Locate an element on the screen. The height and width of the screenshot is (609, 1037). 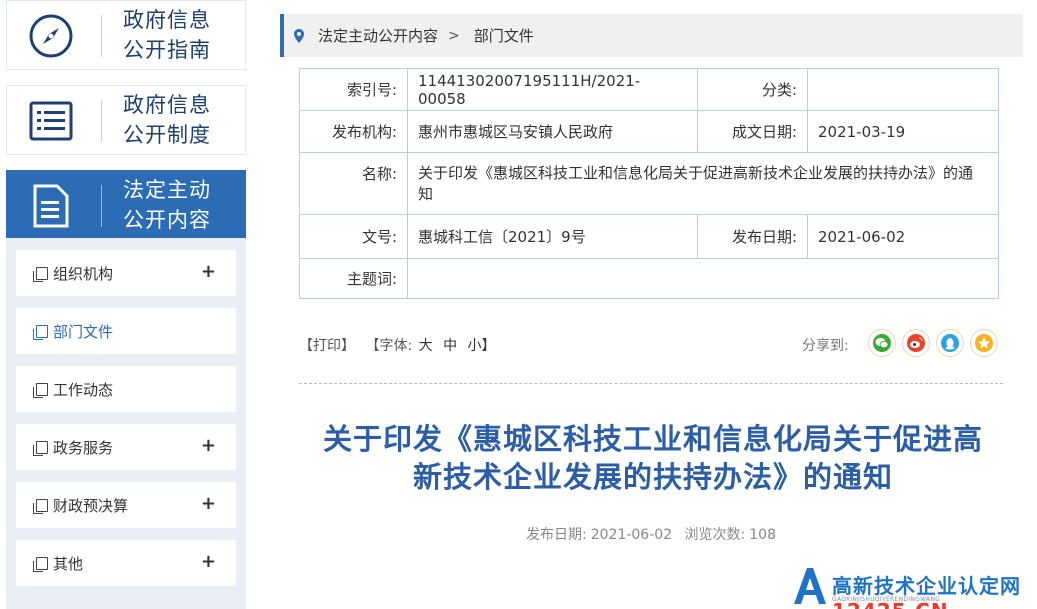
watermark-logo-icon is located at coordinates (810, 586).